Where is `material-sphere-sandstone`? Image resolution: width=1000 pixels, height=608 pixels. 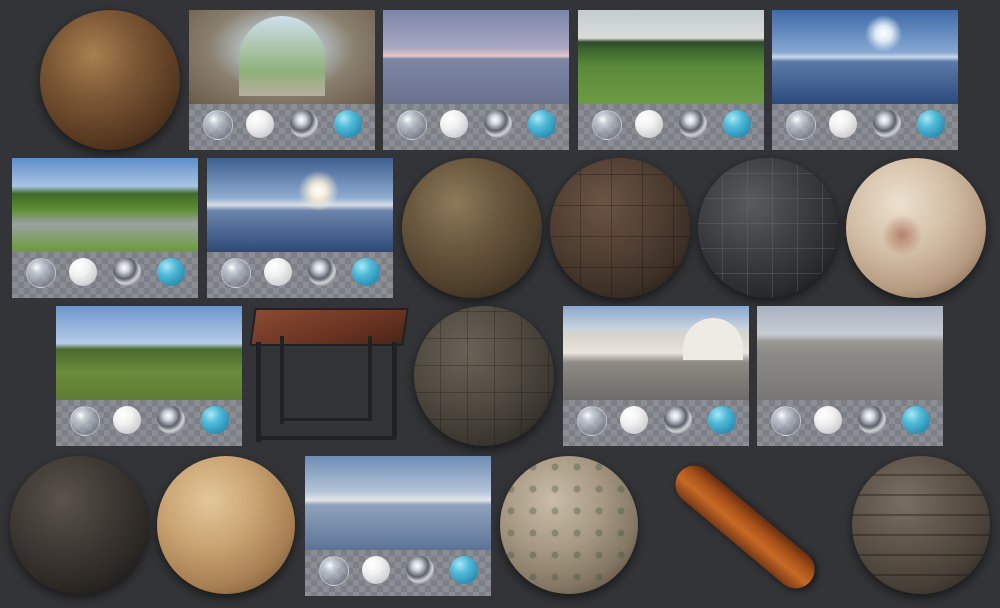 material-sphere-sandstone is located at coordinates (226, 525).